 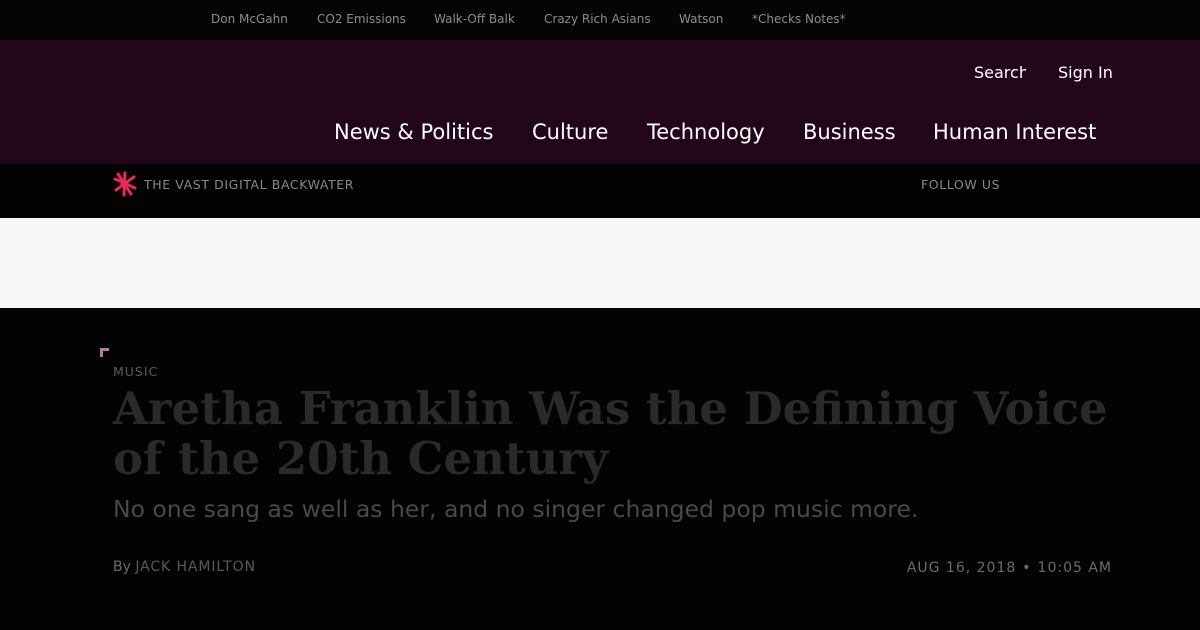 I want to click on nav-item-human-interest: Human Interest, so click(x=1014, y=132).